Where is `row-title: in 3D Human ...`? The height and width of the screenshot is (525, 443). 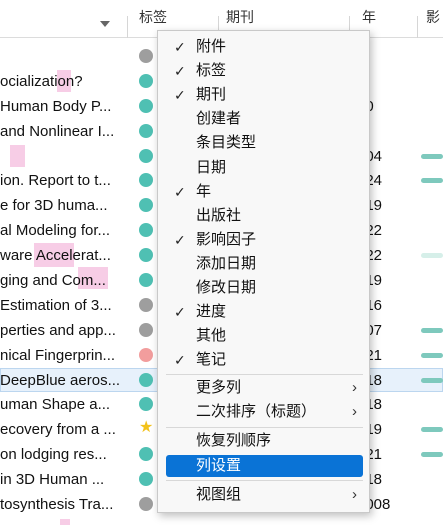 row-title: in 3D Human ... is located at coordinates (52, 480).